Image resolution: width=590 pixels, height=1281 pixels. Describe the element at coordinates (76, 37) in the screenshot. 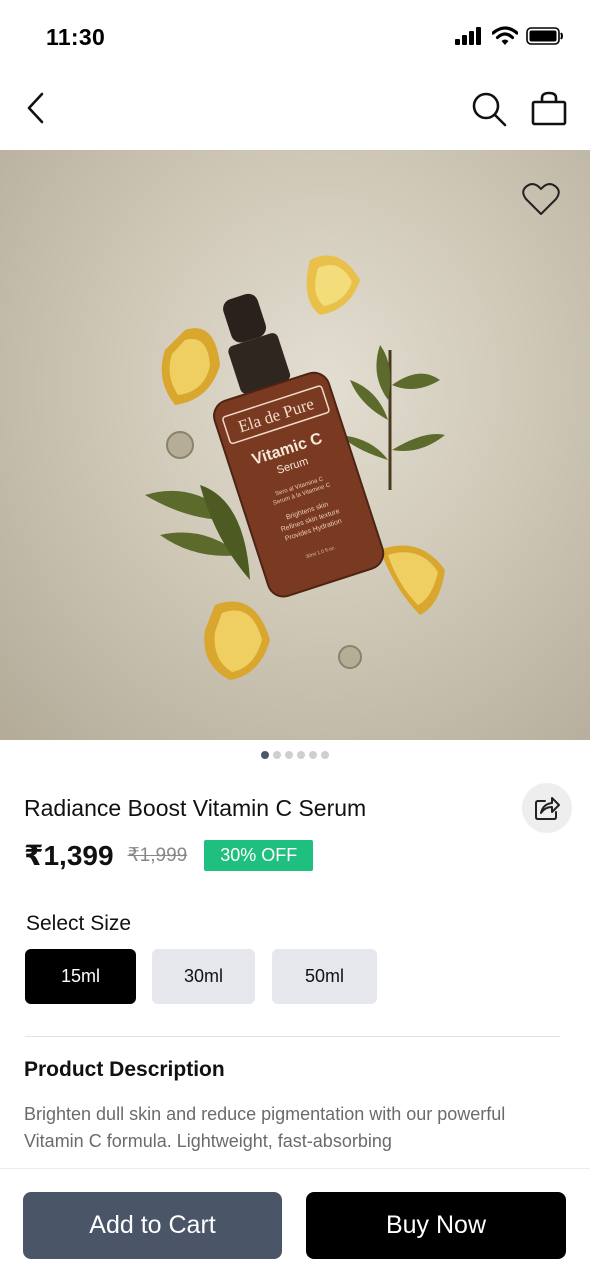

I see `status-time: 11:30` at that location.